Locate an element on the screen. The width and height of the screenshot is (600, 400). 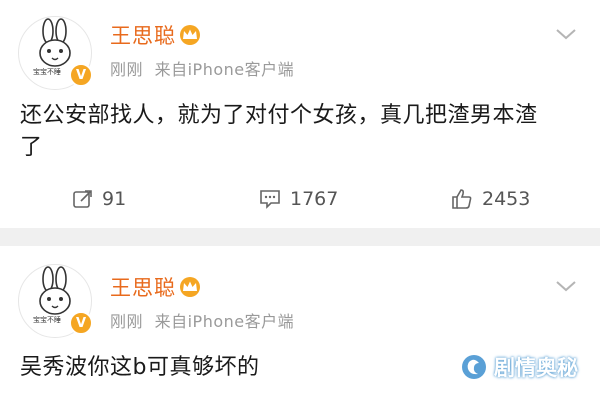
post-content-line: 还公安部找人，就为了对付个女孩，真几把渣男本渣 is located at coordinates (279, 115).